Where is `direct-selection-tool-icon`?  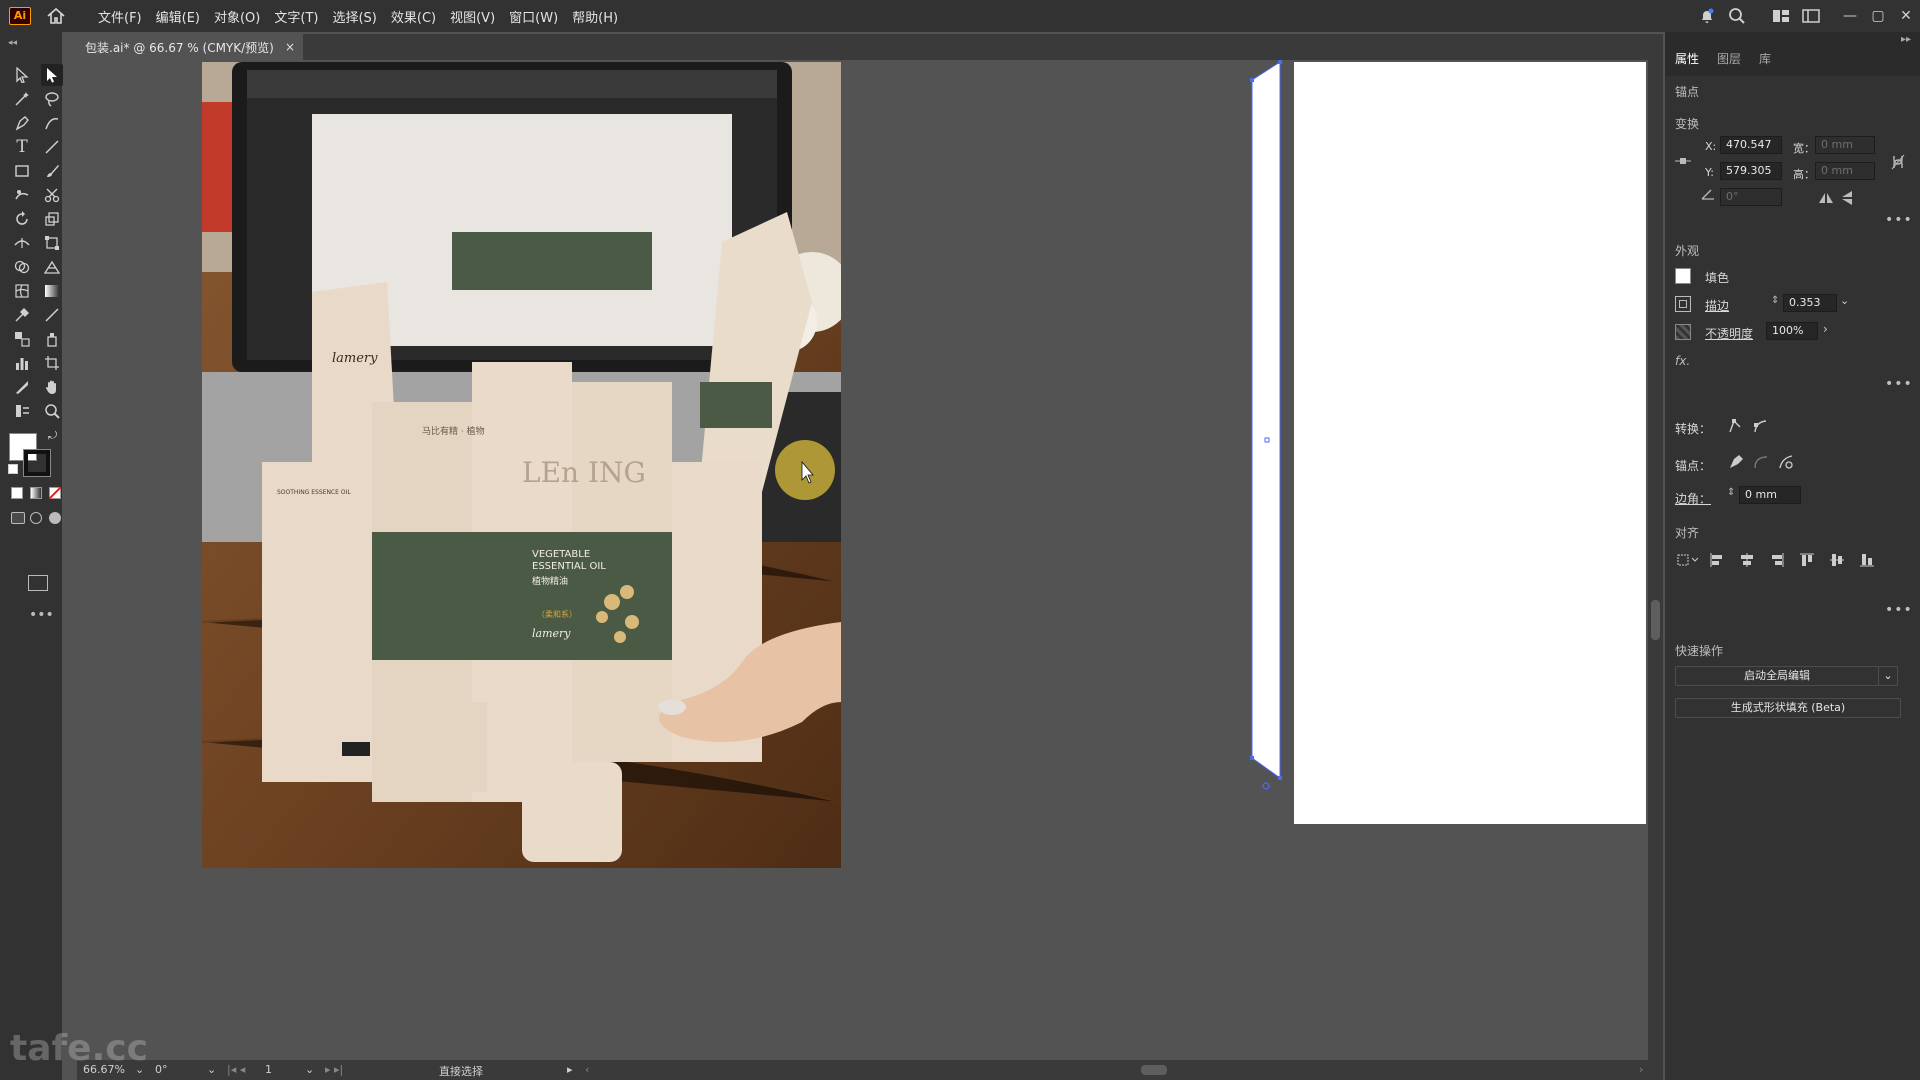 direct-selection-tool-icon is located at coordinates (52, 75).